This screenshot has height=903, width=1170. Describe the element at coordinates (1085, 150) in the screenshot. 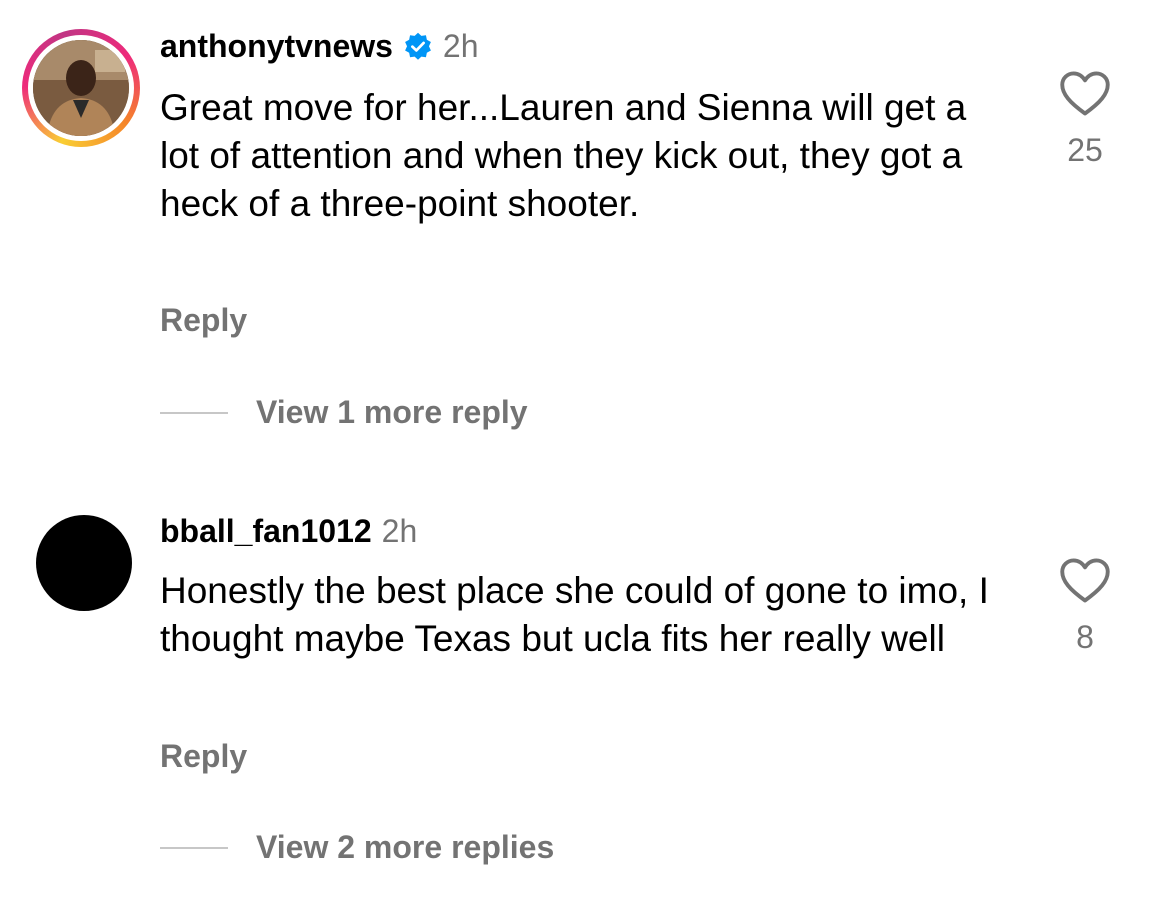

I see `like-count: 25` at that location.